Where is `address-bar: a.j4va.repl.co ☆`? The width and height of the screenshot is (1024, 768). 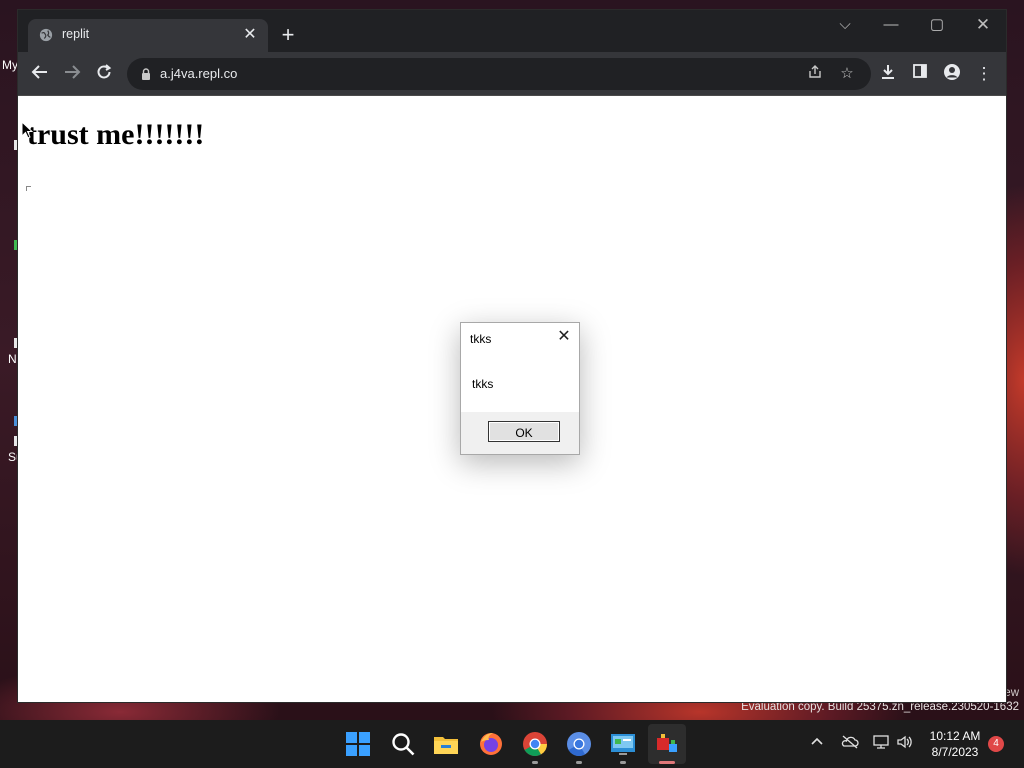
address-bar: a.j4va.repl.co ☆ is located at coordinates (499, 74).